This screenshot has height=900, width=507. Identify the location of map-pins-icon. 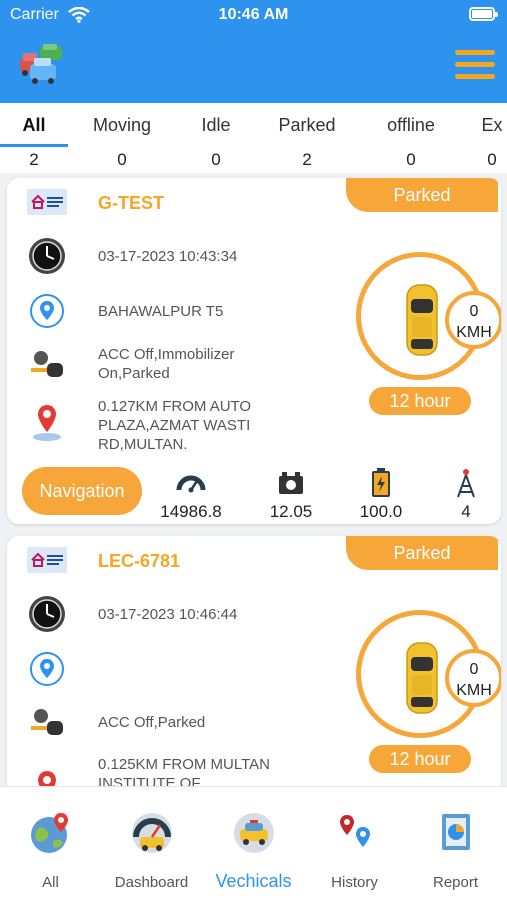
(354, 831).